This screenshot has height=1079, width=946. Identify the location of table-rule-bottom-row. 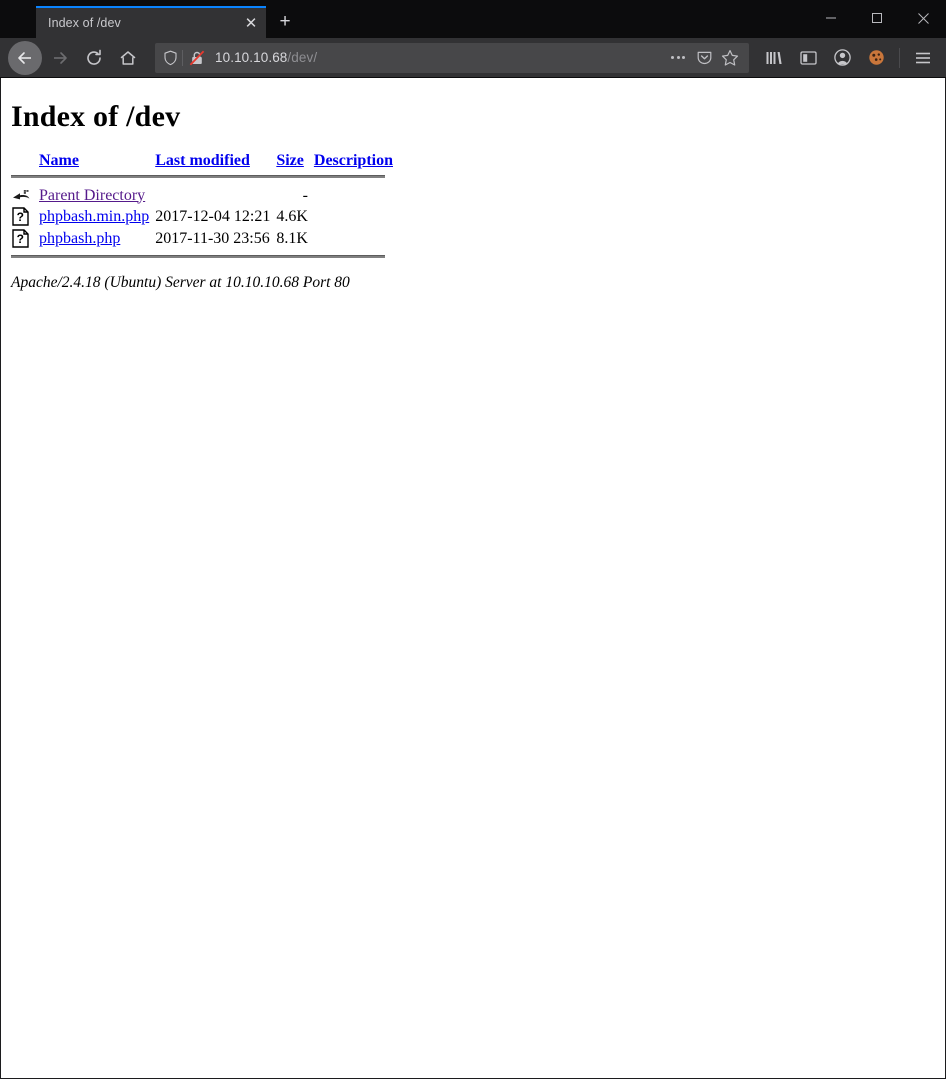
(205, 257).